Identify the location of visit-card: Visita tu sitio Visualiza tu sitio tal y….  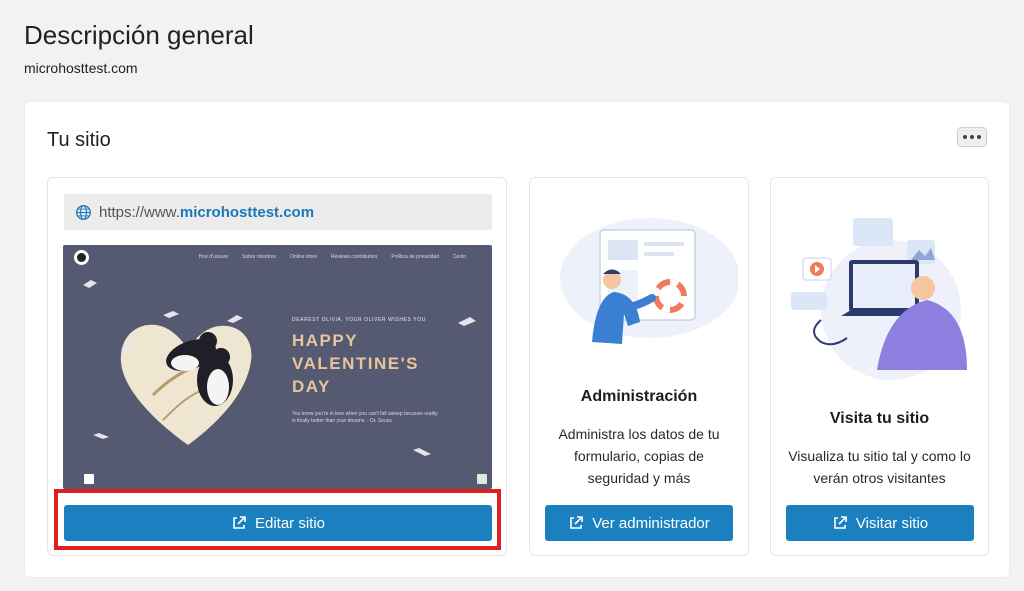
(879, 366).